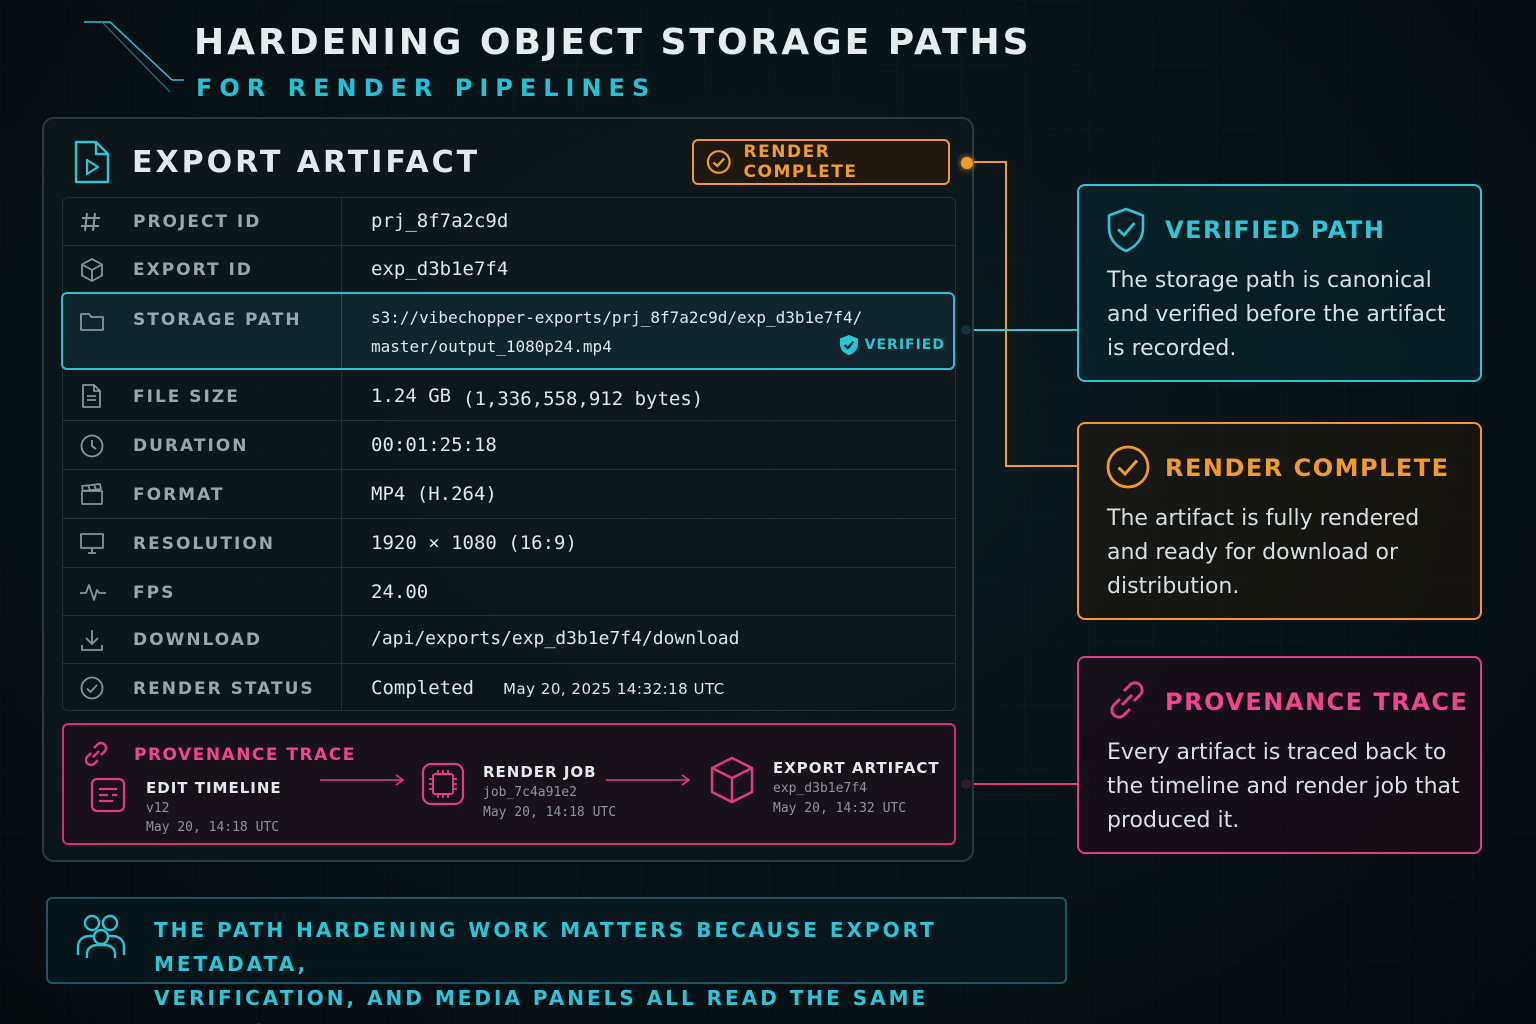 The image size is (1536, 1024). Describe the element at coordinates (540, 772) in the screenshot. I see `step-render-job-title: RENDER JOB` at that location.